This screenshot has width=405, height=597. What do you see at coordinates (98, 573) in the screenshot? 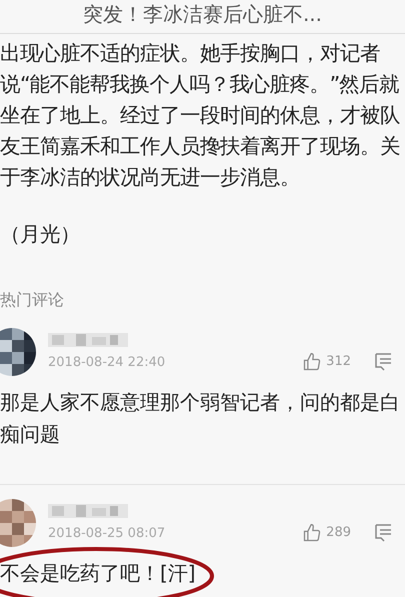
I see `comment-text: 不会是吃药了吧！[汗]` at bounding box center [98, 573].